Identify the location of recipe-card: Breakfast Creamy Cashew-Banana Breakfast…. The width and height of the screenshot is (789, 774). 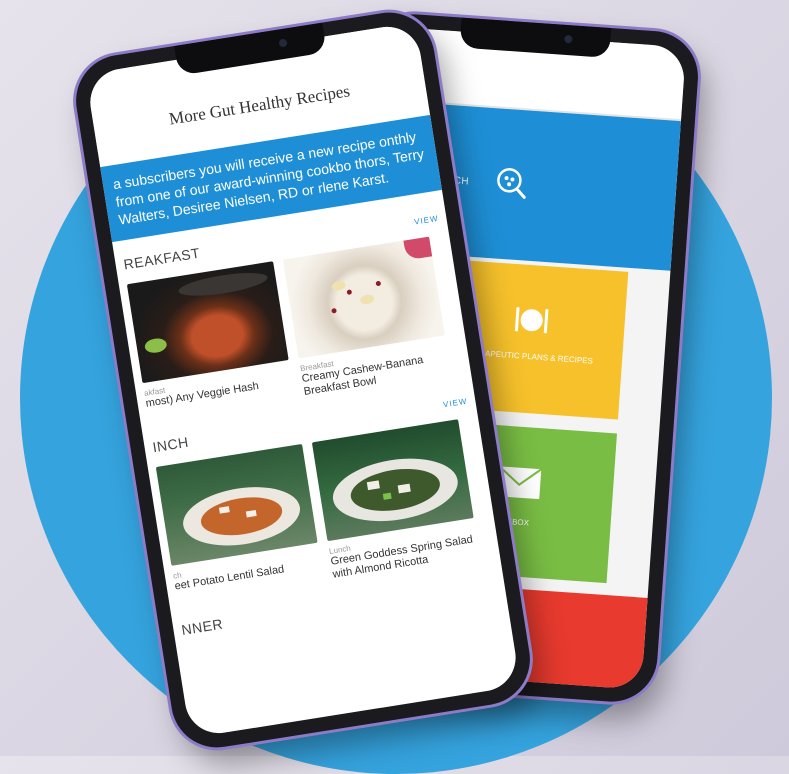
(366, 317).